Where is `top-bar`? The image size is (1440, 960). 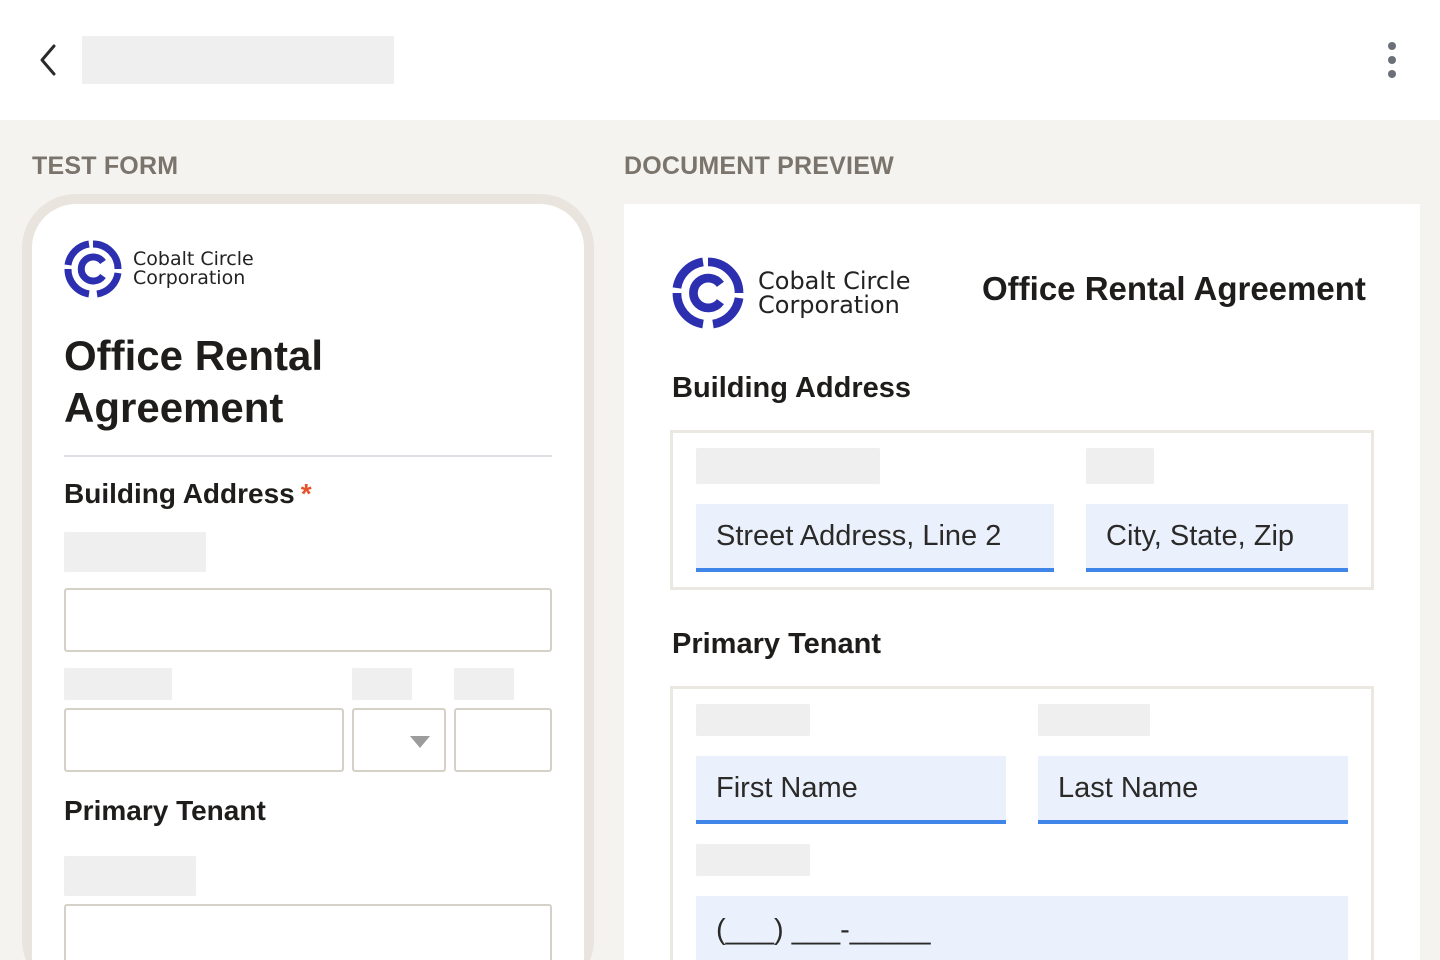
top-bar is located at coordinates (720, 60).